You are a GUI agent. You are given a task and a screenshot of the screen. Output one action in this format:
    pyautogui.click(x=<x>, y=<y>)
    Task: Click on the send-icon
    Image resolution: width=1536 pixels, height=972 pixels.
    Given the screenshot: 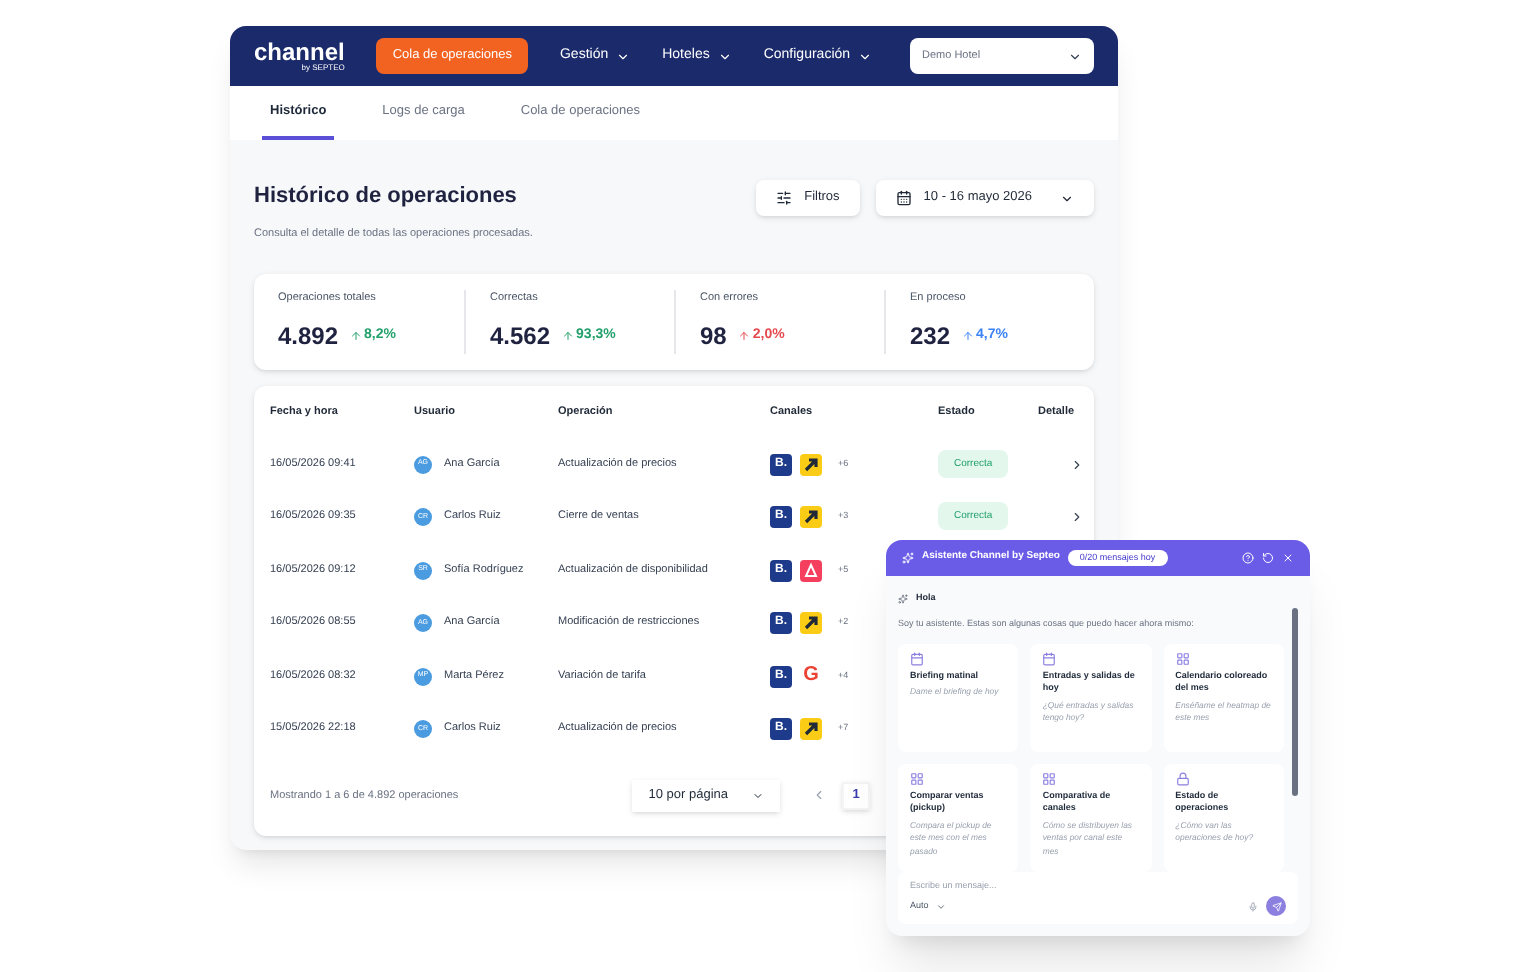 What is the action you would take?
    pyautogui.click(x=1276, y=906)
    